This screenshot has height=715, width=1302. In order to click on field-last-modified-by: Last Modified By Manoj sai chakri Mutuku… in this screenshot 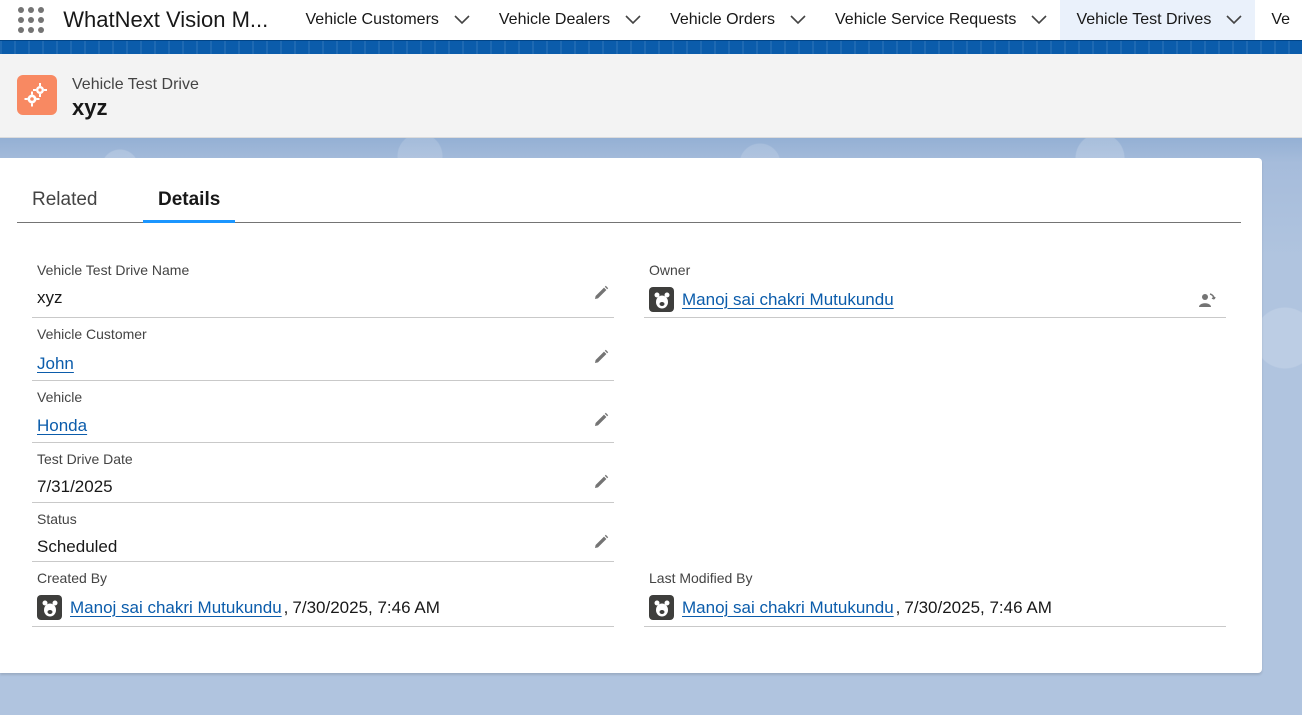, I will do `click(935, 594)`.